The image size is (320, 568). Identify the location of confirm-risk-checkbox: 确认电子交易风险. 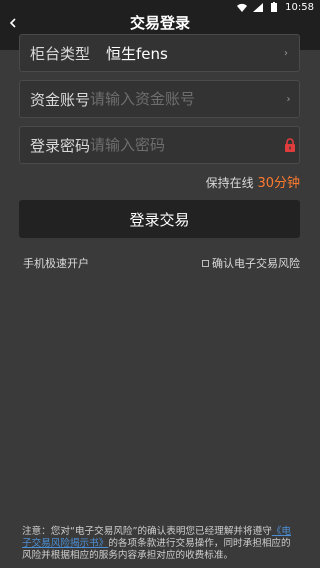
(251, 263).